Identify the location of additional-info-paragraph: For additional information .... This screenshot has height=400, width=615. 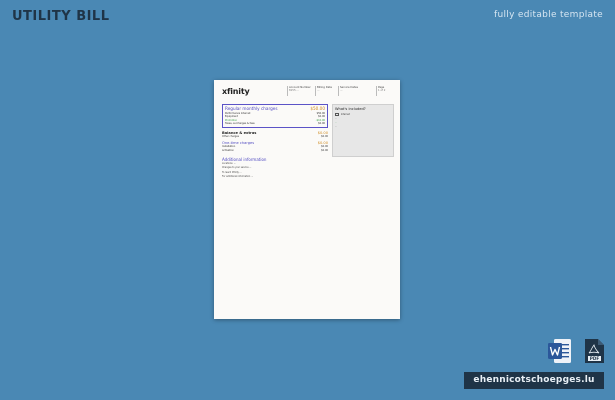
(238, 177).